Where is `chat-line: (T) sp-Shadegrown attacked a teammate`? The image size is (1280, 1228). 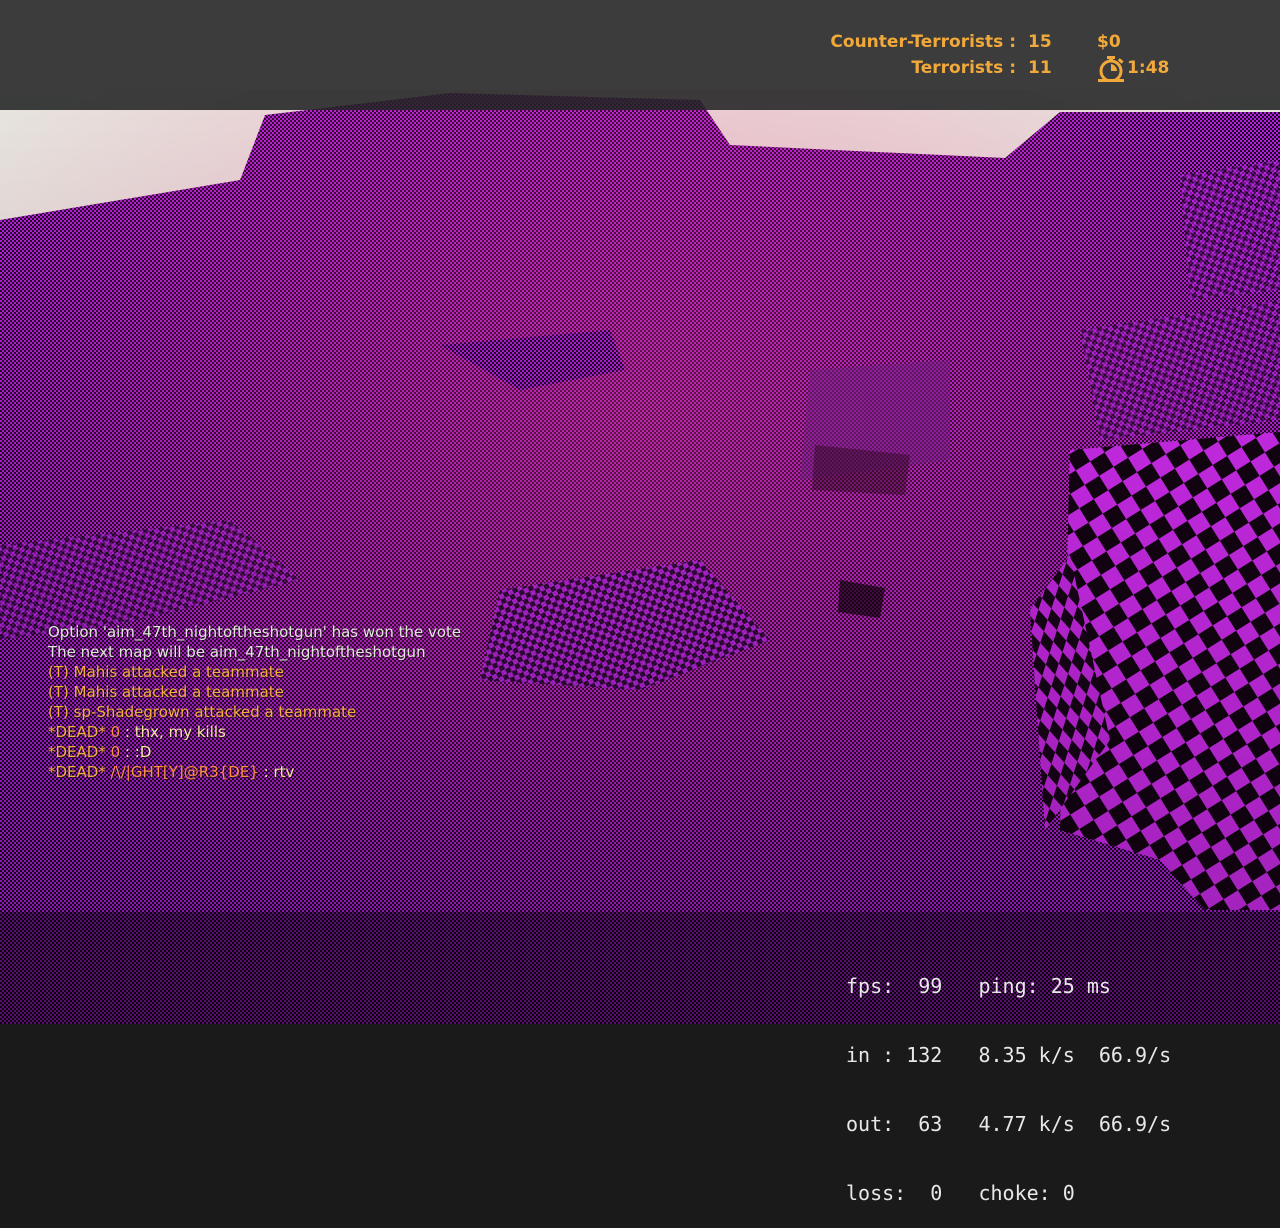 chat-line: (T) sp-Shadegrown attacked a teammate is located at coordinates (202, 712).